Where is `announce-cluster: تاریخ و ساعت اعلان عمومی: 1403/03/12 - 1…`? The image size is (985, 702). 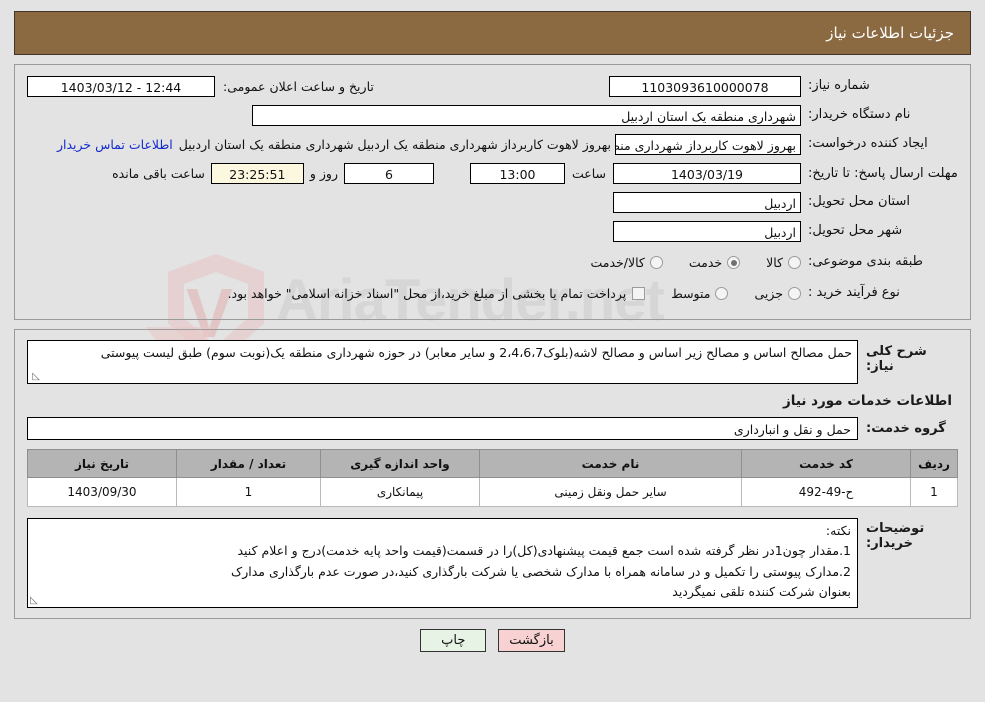 announce-cluster: تاریخ و ساعت اعلان عمومی: 1403/03/12 - 1… is located at coordinates (204, 86).